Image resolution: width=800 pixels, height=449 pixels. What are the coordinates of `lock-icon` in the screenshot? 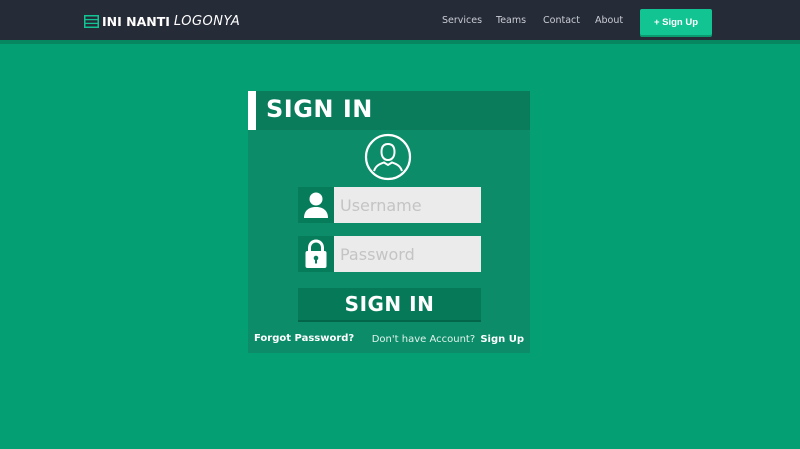 It's located at (316, 254).